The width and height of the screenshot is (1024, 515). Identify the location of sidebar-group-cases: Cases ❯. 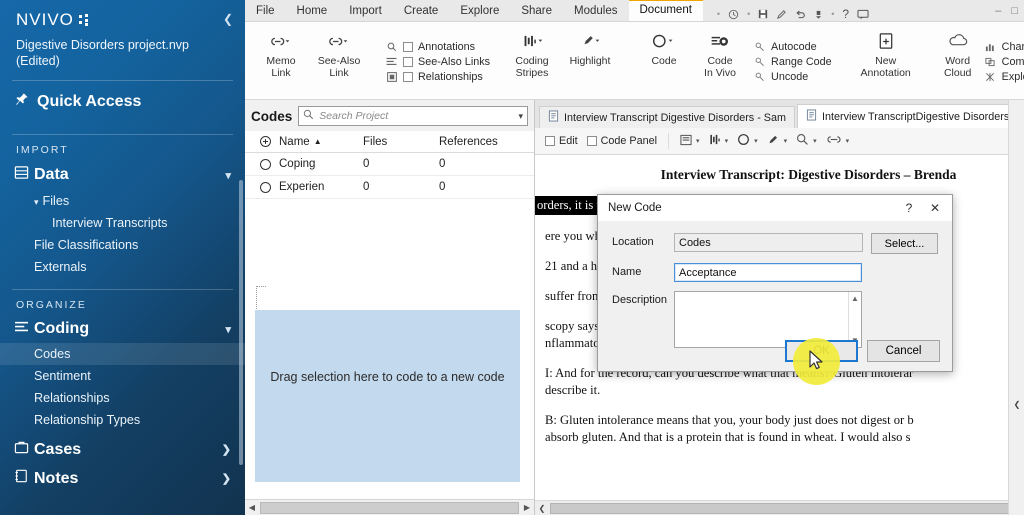
(122, 449).